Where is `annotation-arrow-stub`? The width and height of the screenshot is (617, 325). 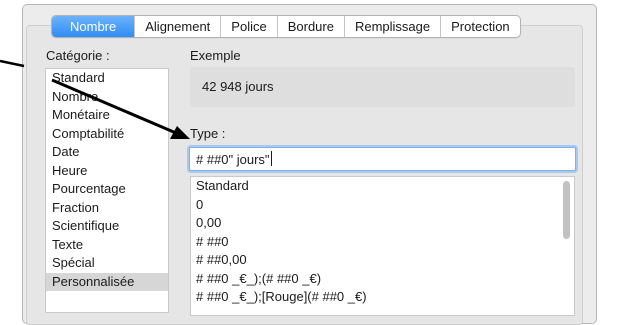 annotation-arrow-stub is located at coordinates (12, 63).